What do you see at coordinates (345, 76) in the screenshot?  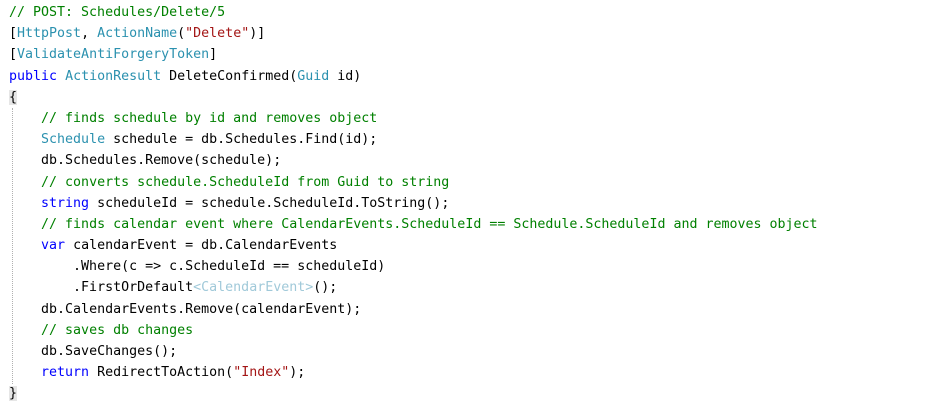 I see `code-token-plain: id)` at bounding box center [345, 76].